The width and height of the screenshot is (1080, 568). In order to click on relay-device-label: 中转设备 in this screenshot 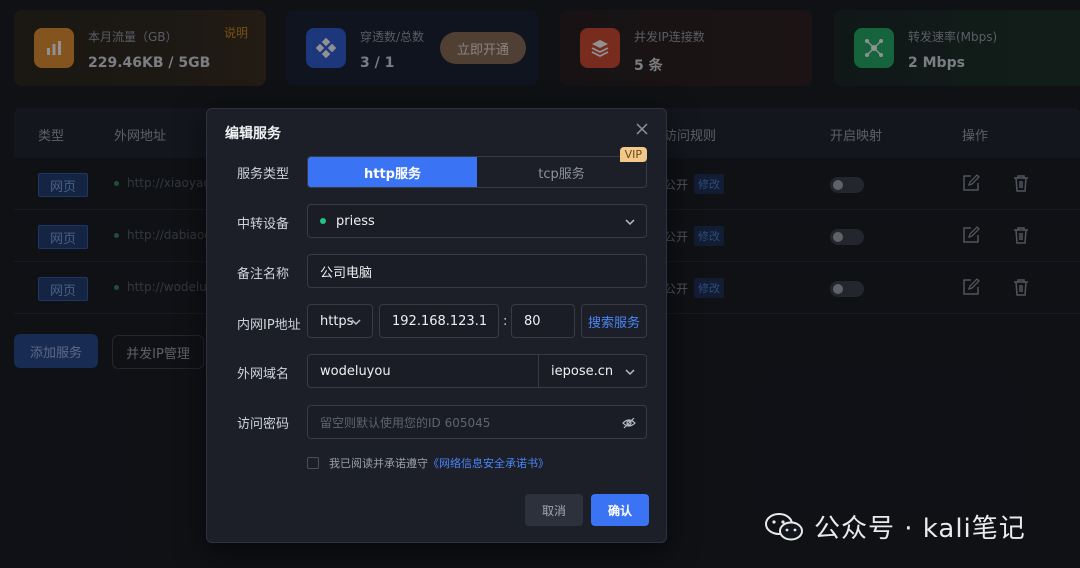, I will do `click(263, 224)`.